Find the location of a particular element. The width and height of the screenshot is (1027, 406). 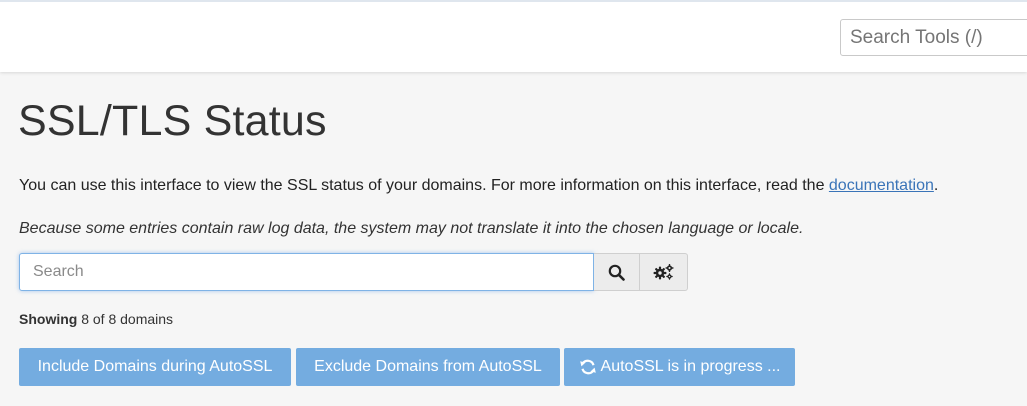

showing-label: Showing is located at coordinates (48, 319).